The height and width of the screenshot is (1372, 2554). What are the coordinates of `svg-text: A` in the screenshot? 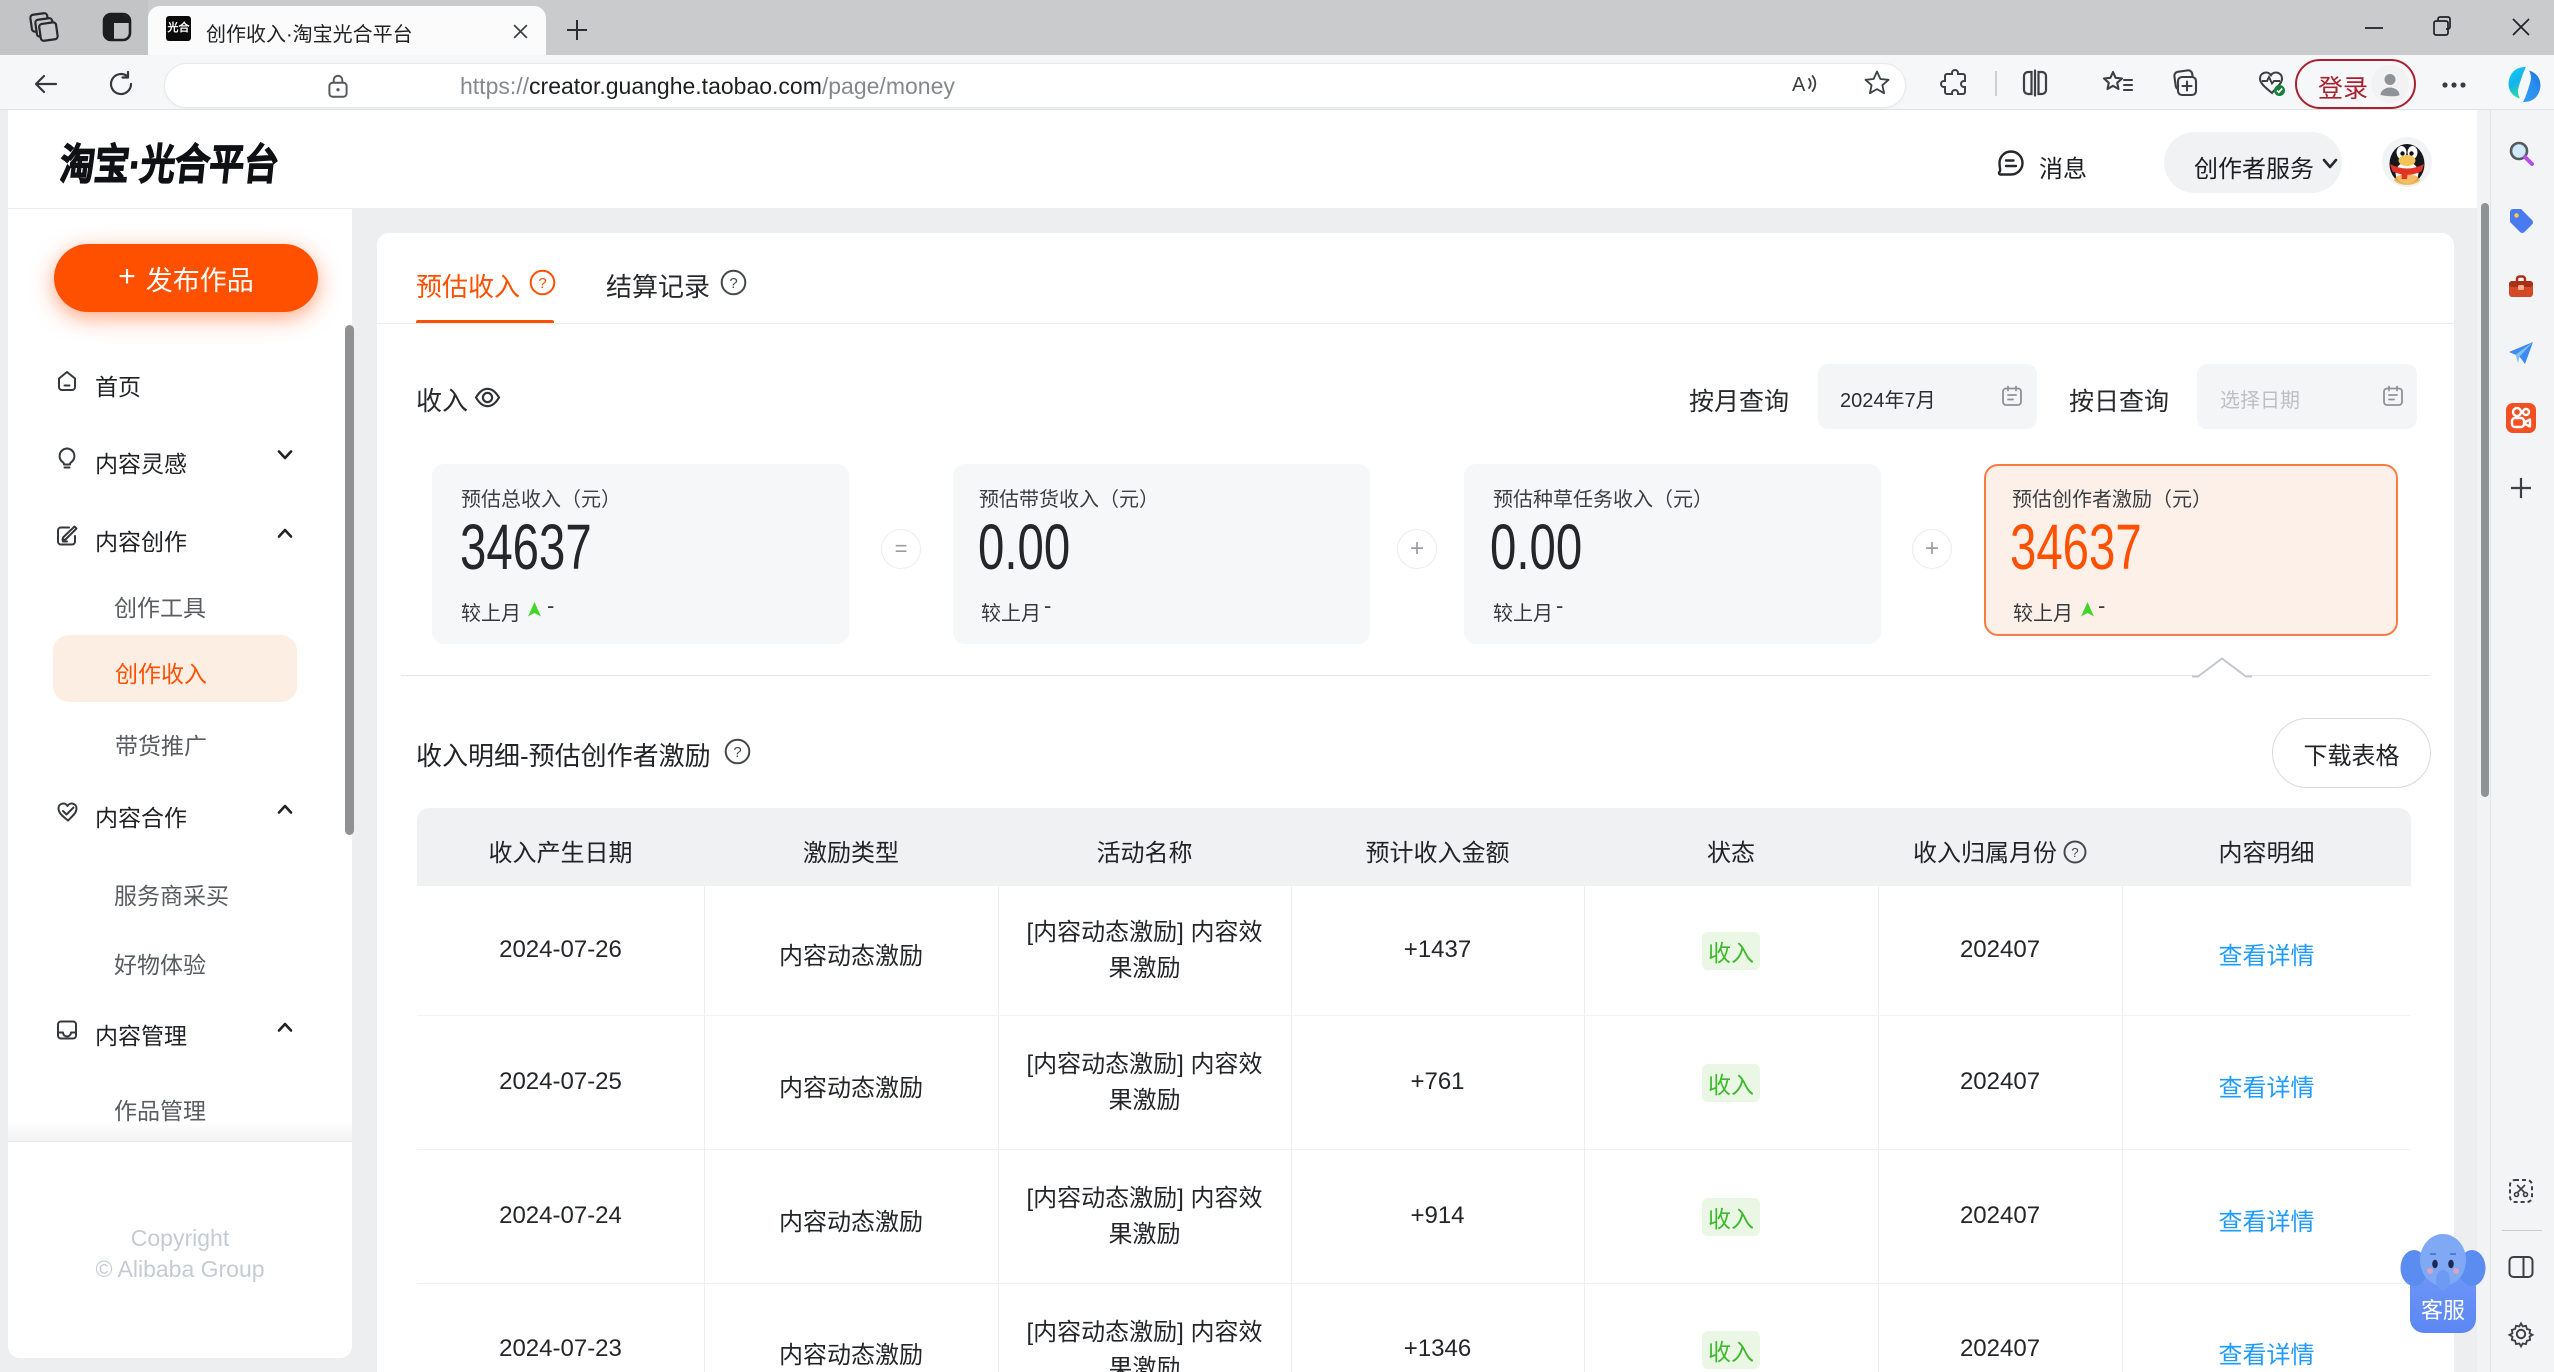 It's located at (1799, 85).